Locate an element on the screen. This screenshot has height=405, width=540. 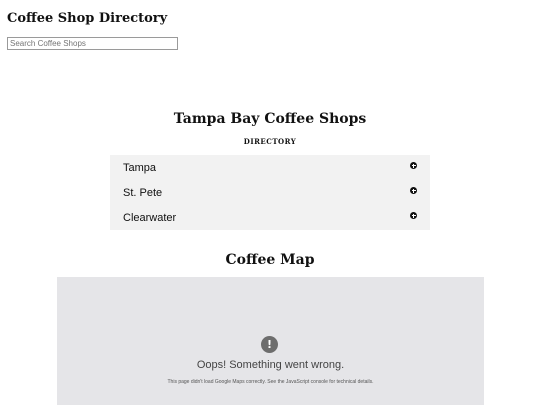
accordion-item-label: Clearwater is located at coordinates (150, 217).